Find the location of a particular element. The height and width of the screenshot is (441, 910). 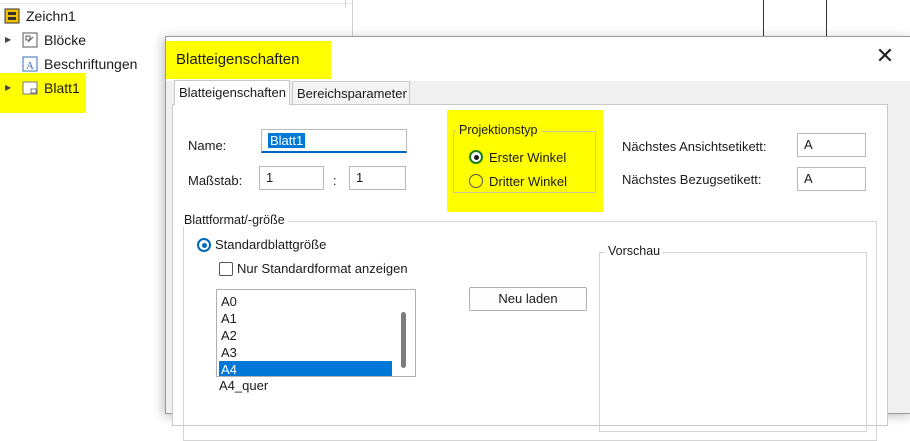

tree-item-blocks: Blöcke is located at coordinates (54, 40).